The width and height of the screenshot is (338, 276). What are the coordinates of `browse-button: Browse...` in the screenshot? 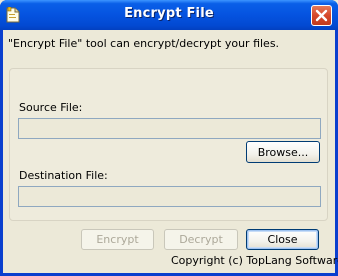 It's located at (283, 152).